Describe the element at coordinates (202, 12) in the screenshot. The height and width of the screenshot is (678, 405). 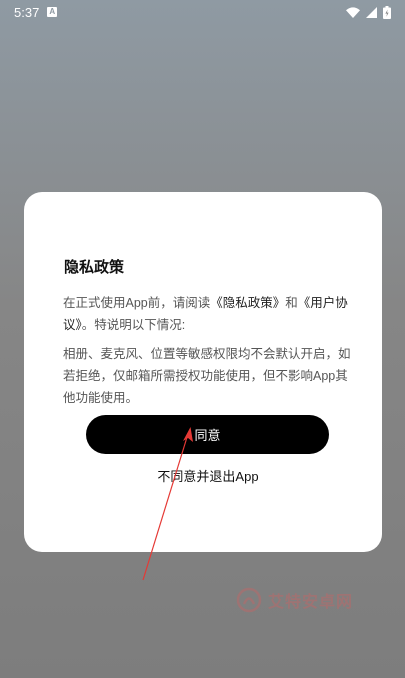
I see `status-bar: 5:37 A` at that location.